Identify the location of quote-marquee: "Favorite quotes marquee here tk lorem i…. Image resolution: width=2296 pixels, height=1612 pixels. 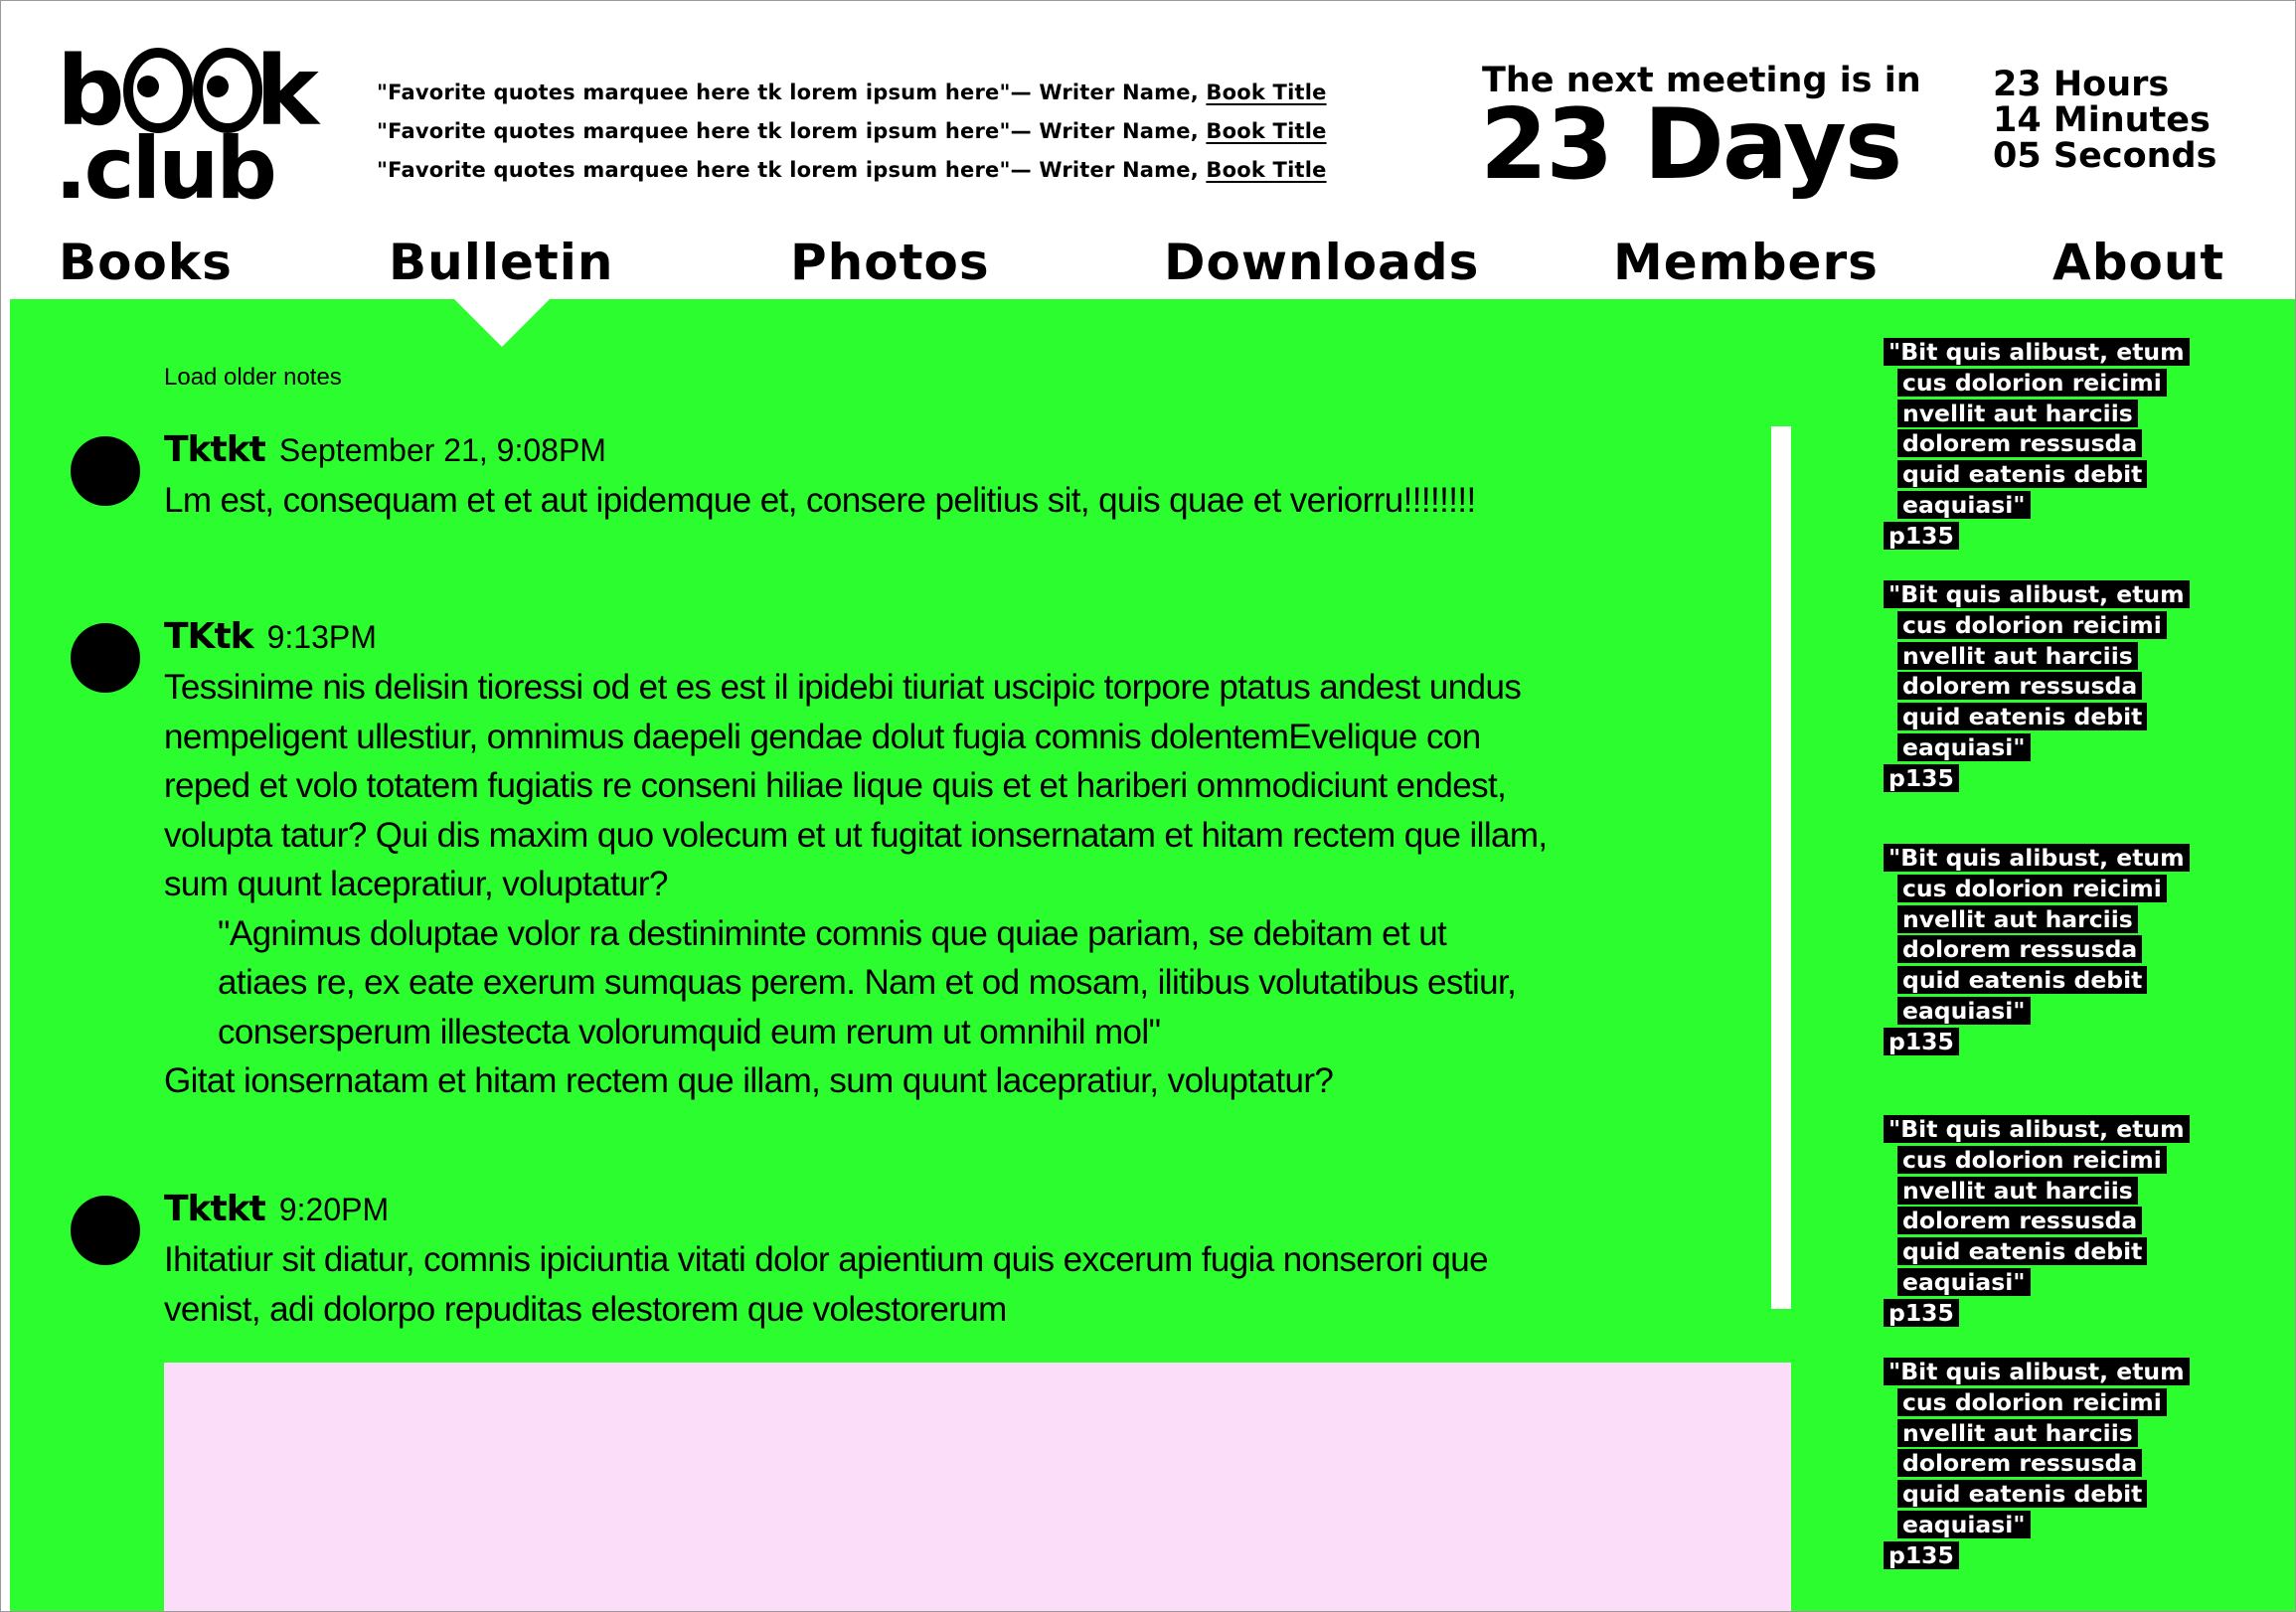
(908, 132).